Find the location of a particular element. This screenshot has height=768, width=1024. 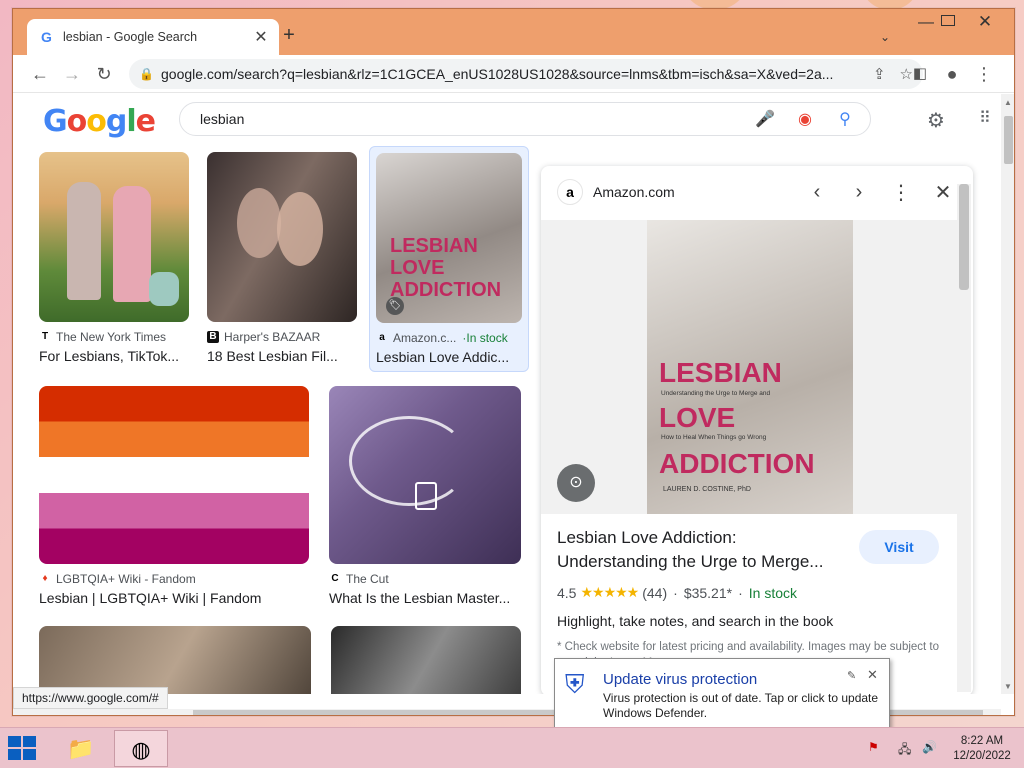

previous-chevron-icon: ‹ is located at coordinates (817, 192).